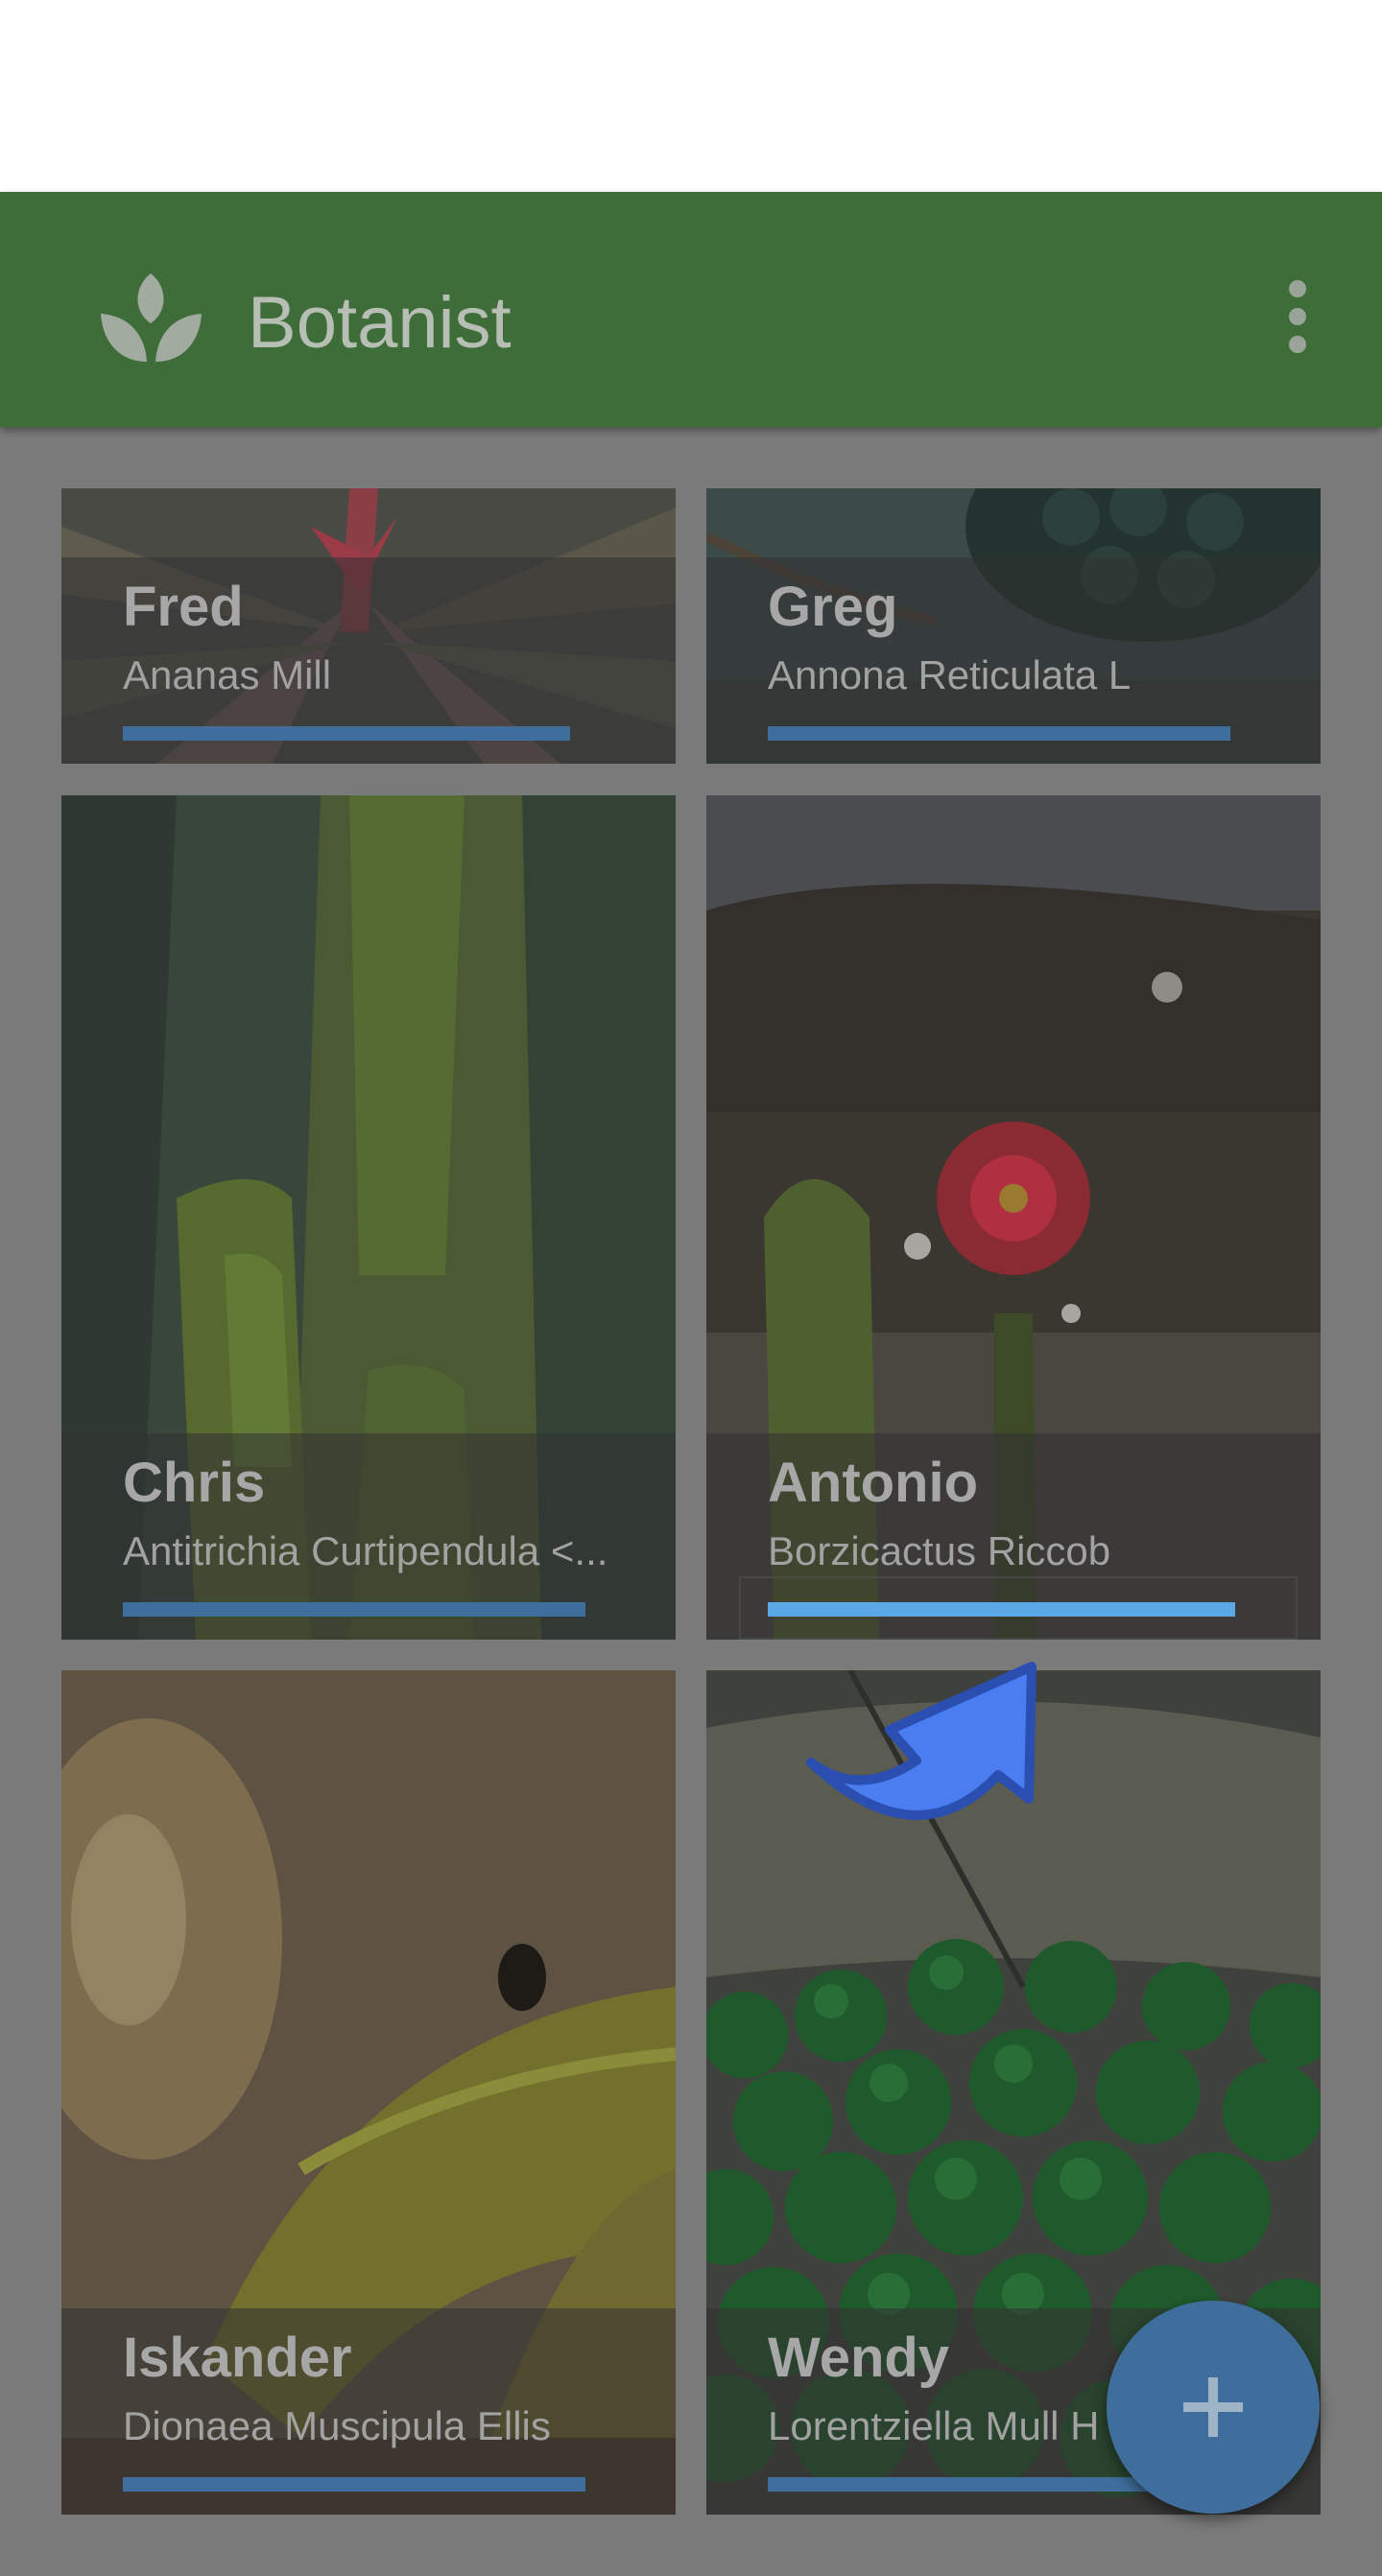 The image size is (1382, 2576). I want to click on plant-name: Fred, so click(183, 607).